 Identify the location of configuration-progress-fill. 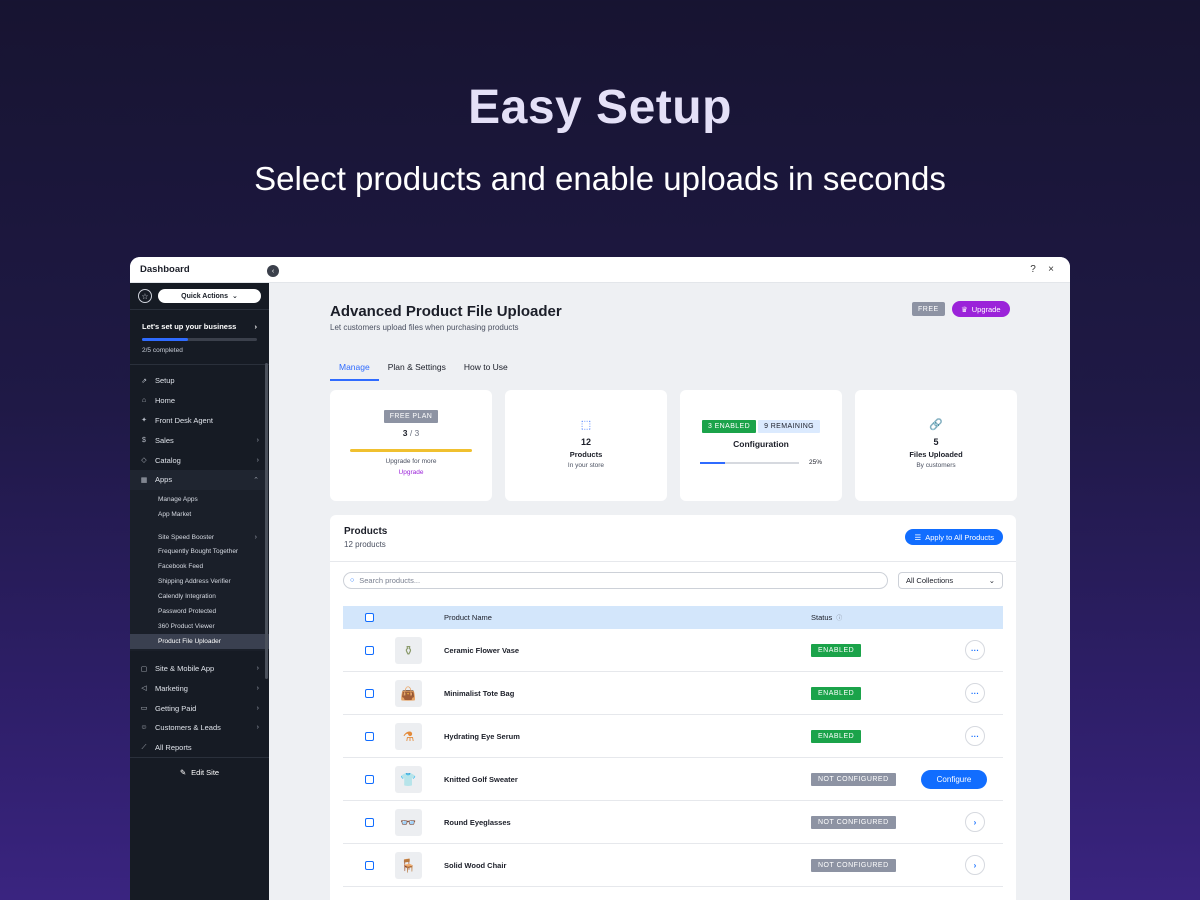
(712, 462).